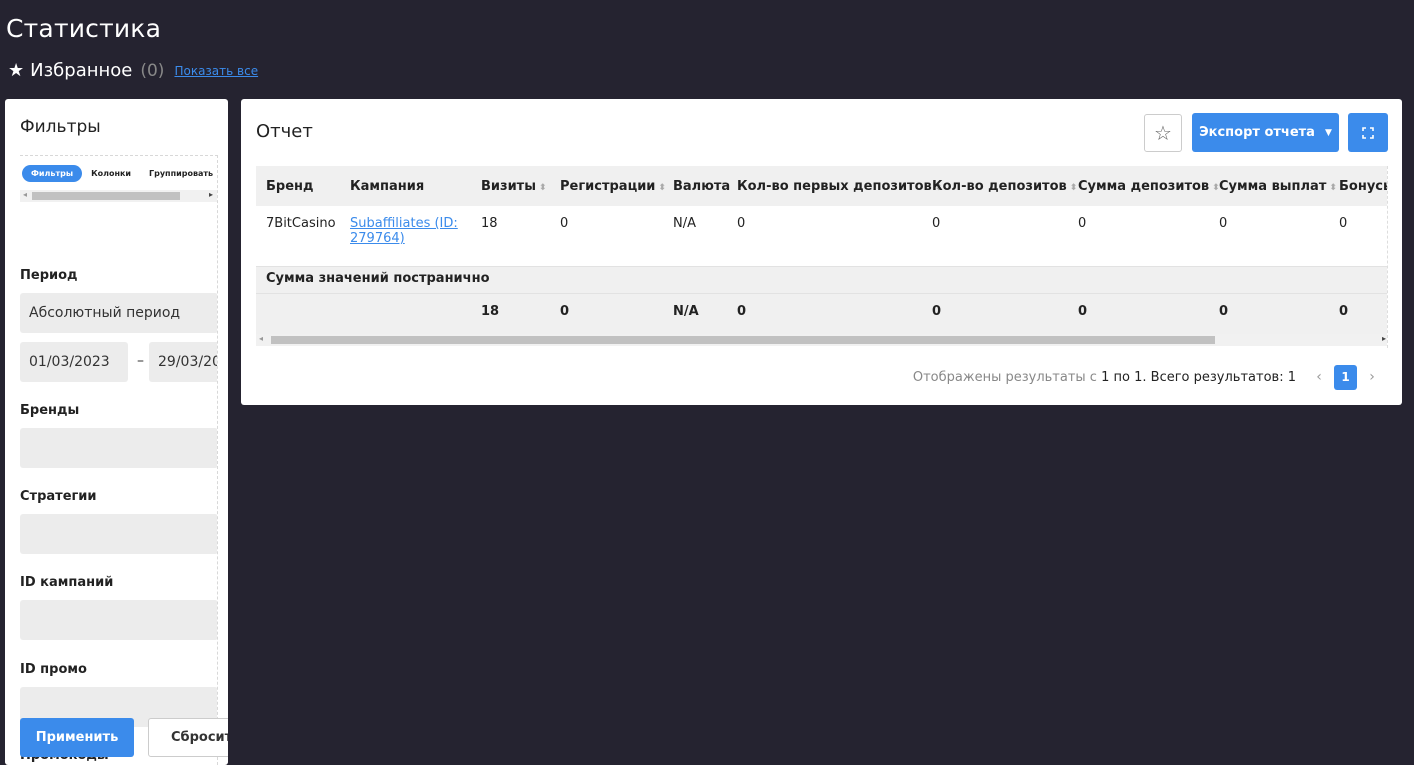  Describe the element at coordinates (1269, 313) in the screenshot. I see `sum-payout-sum: 0` at that location.